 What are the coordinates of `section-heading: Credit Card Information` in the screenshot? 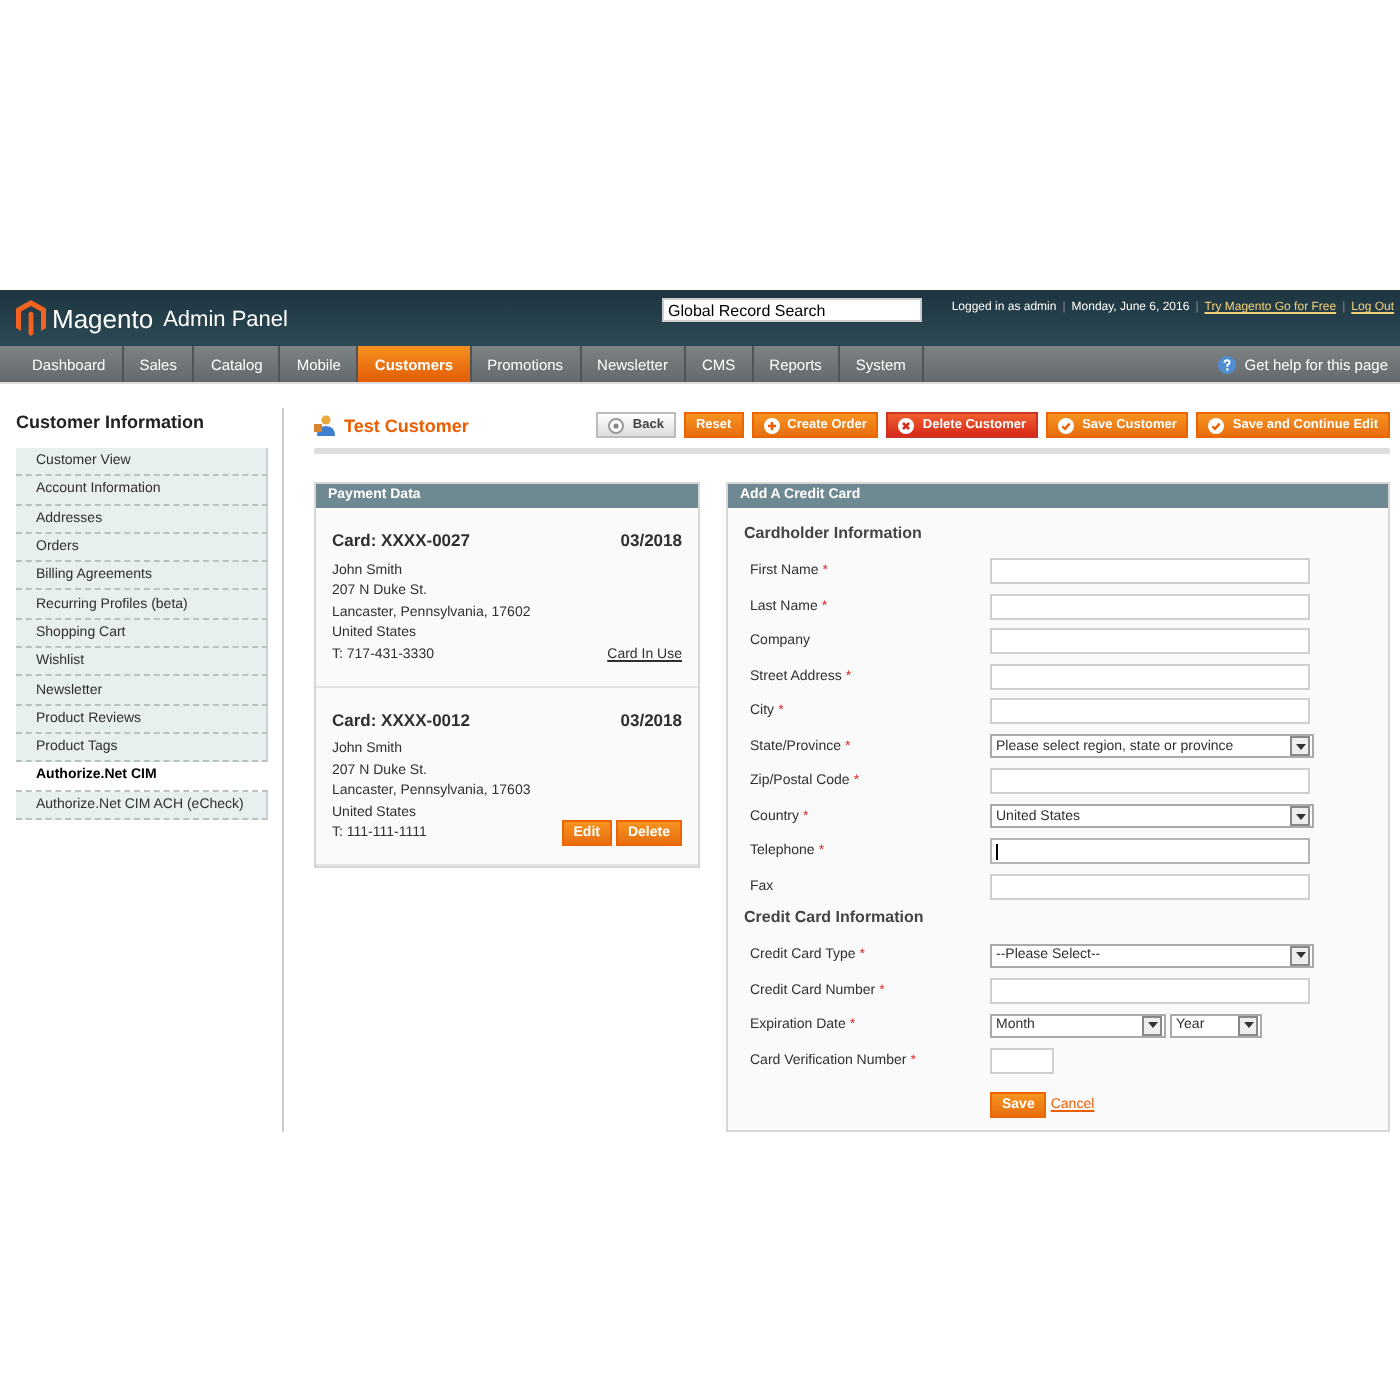 It's located at (835, 918).